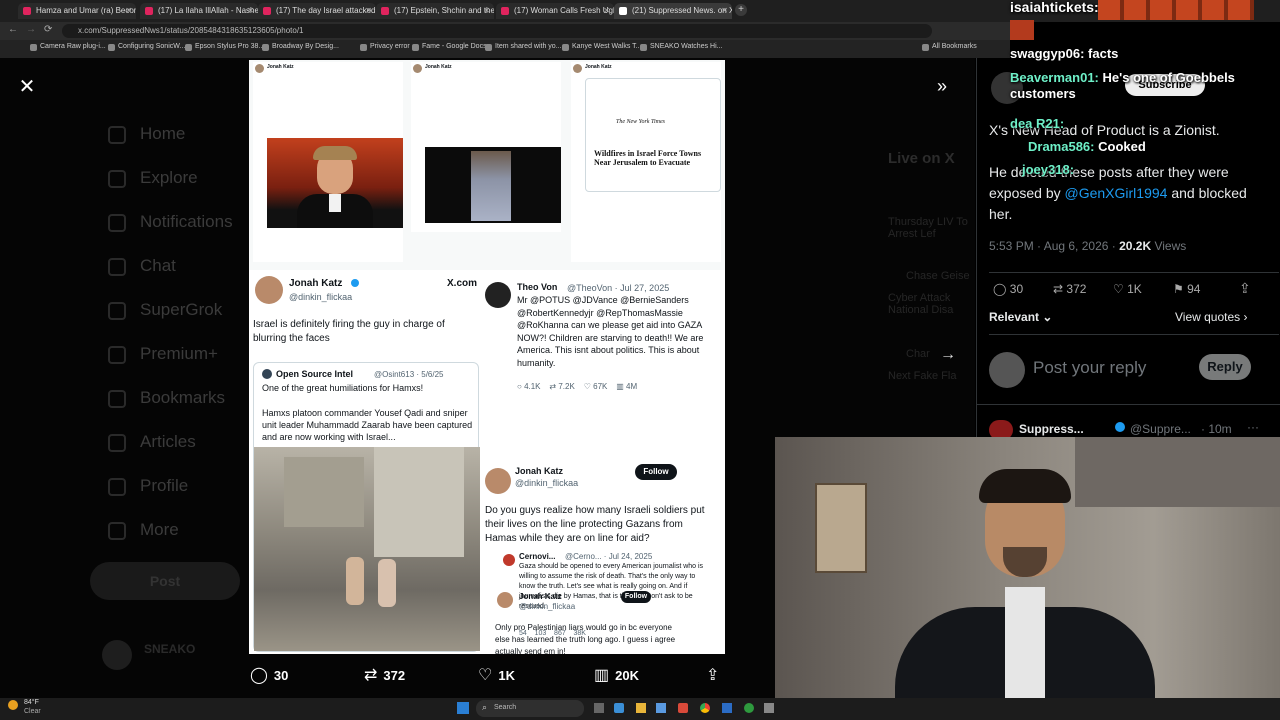 The height and width of the screenshot is (720, 1280). I want to click on newspaper-name: The New York Times, so click(640, 122).